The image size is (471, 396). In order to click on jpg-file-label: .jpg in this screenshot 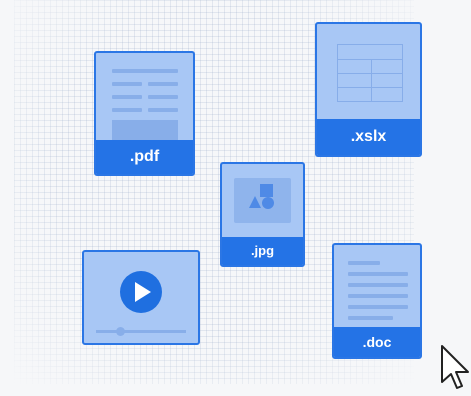, I will do `click(262, 251)`.